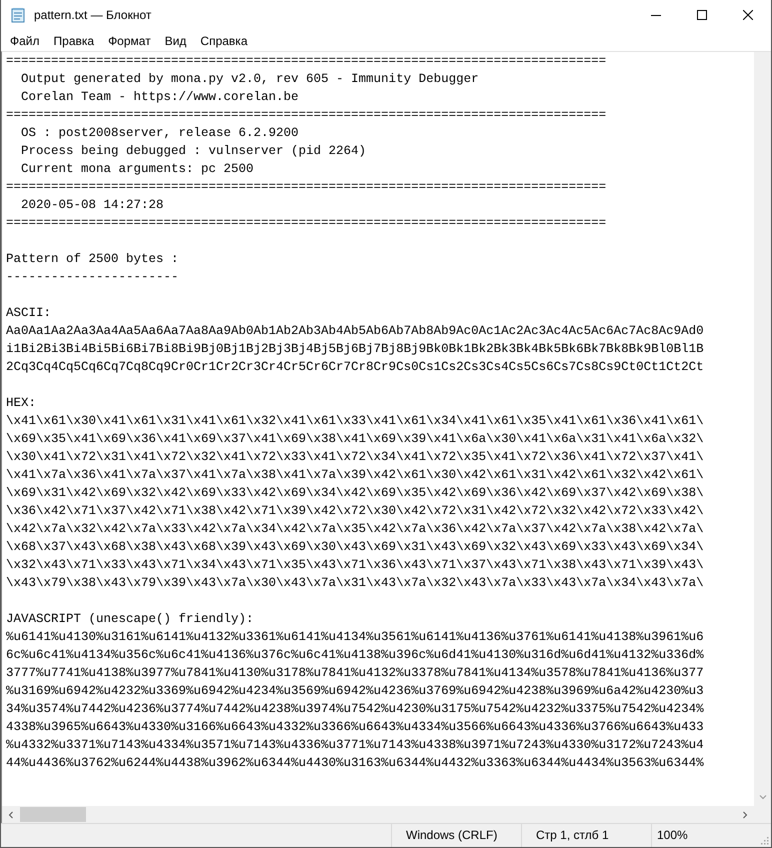 The height and width of the screenshot is (848, 772). Describe the element at coordinates (22, 403) in the screenshot. I see `text-line: HEX:` at that location.